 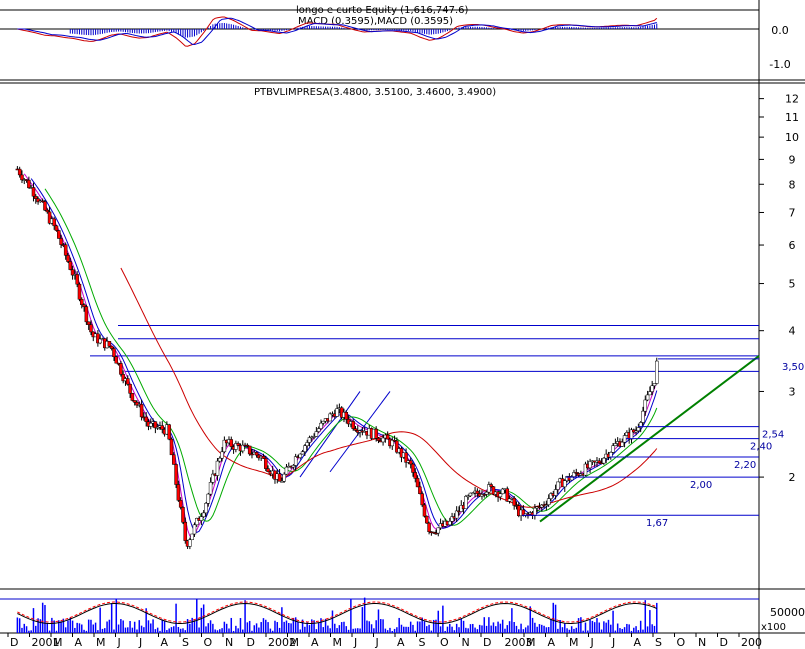 What do you see at coordinates (780, 30) in the screenshot?
I see `macd-tick-0: 0.0` at bounding box center [780, 30].